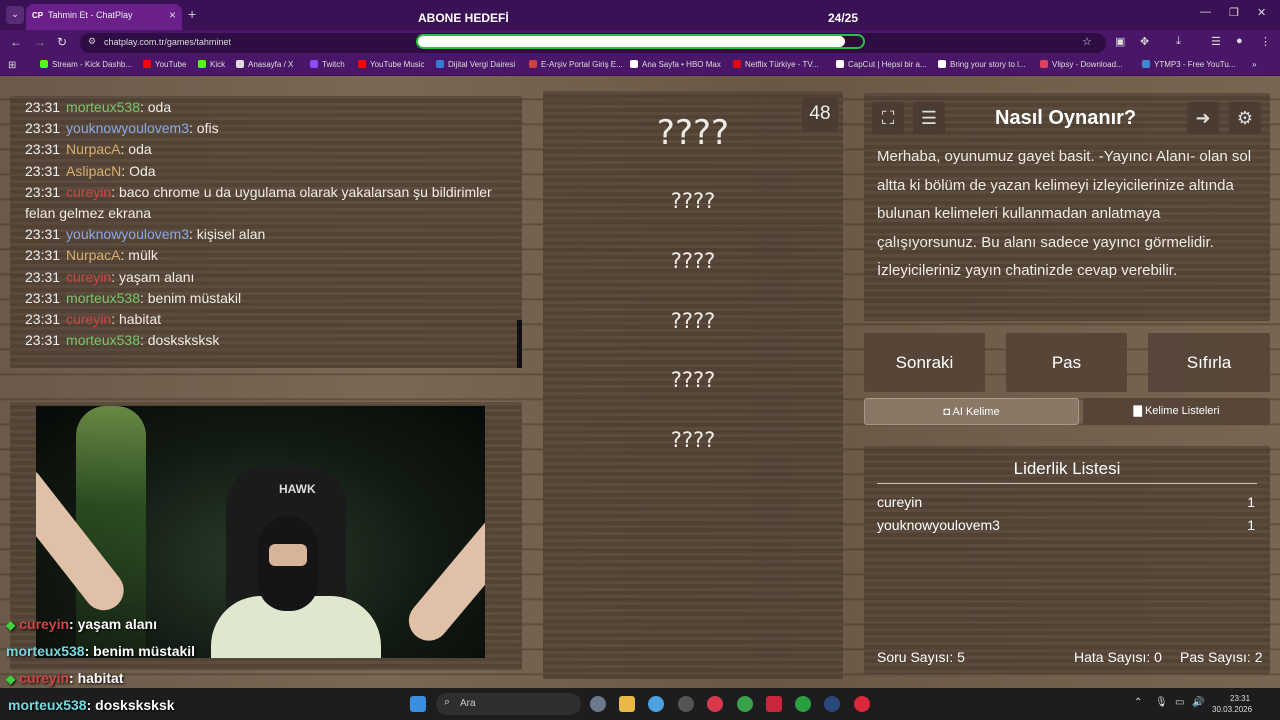  I want to click on error-count: Hata Sayısı: 0, so click(1118, 657).